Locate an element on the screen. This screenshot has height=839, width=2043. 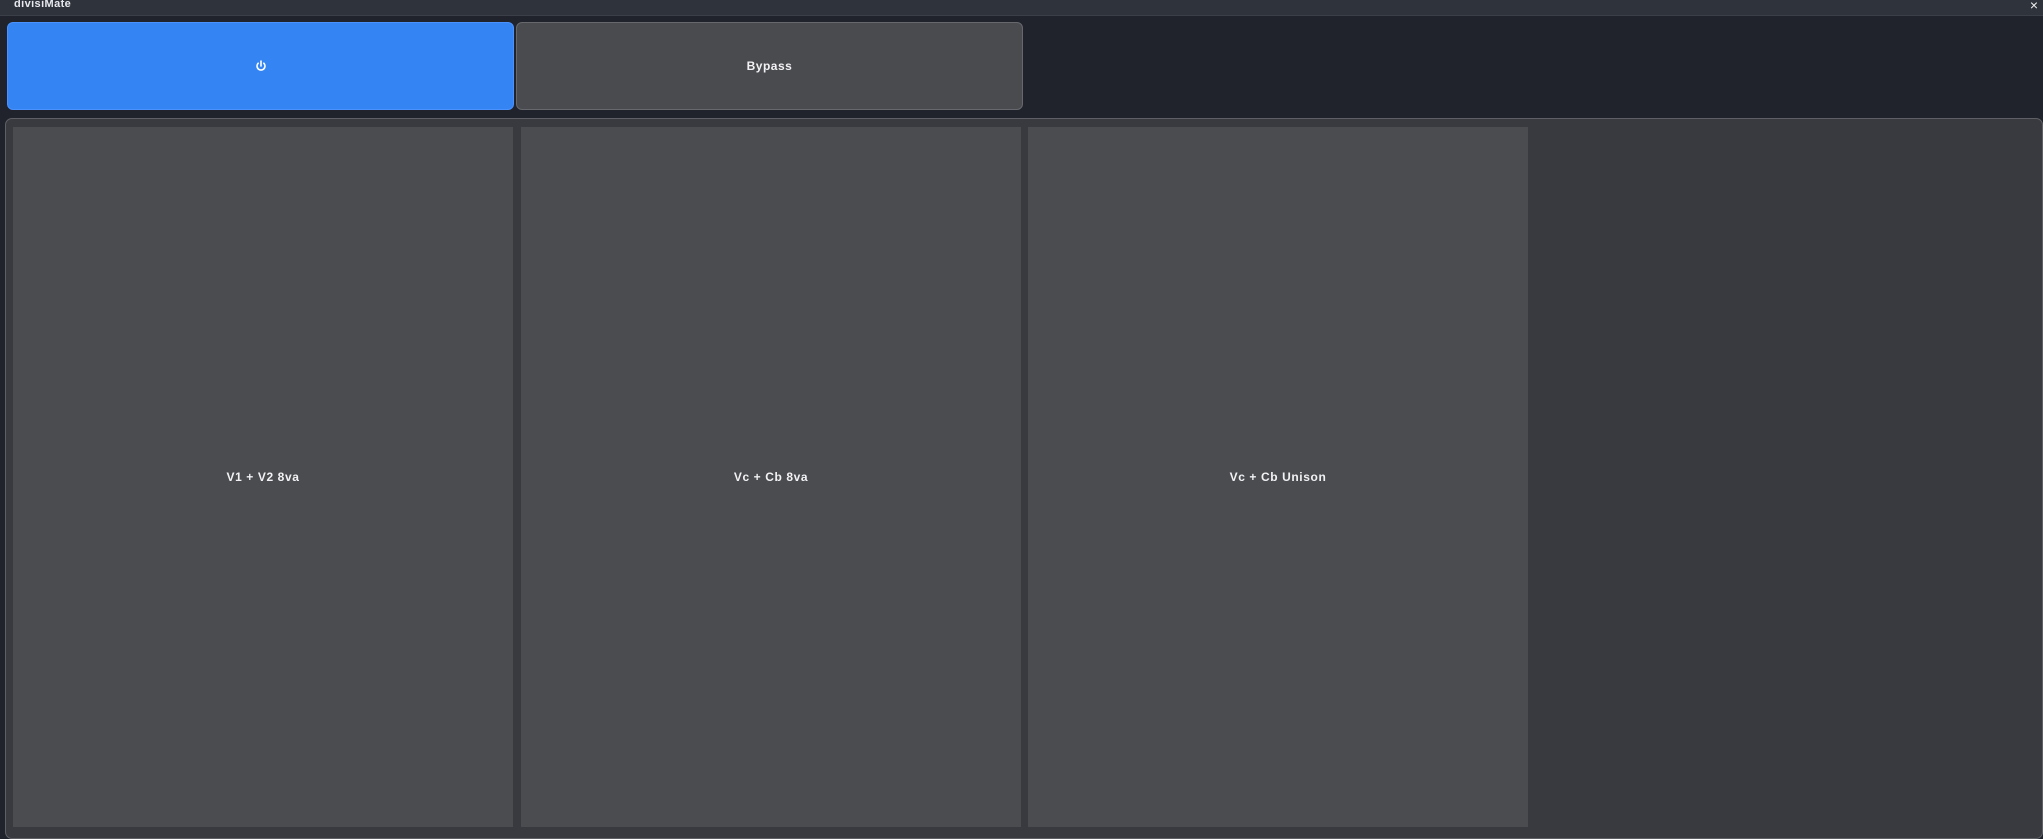
window-title: divisiMate is located at coordinates (43, 5).